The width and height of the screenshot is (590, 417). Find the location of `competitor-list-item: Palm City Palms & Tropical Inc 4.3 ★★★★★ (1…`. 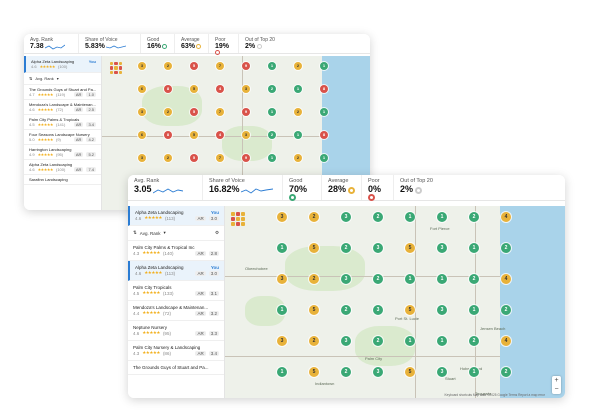

competitor-list-item: Palm City Palms & Tropical Inc 4.3 ★★★★★ (1… is located at coordinates (176, 251).